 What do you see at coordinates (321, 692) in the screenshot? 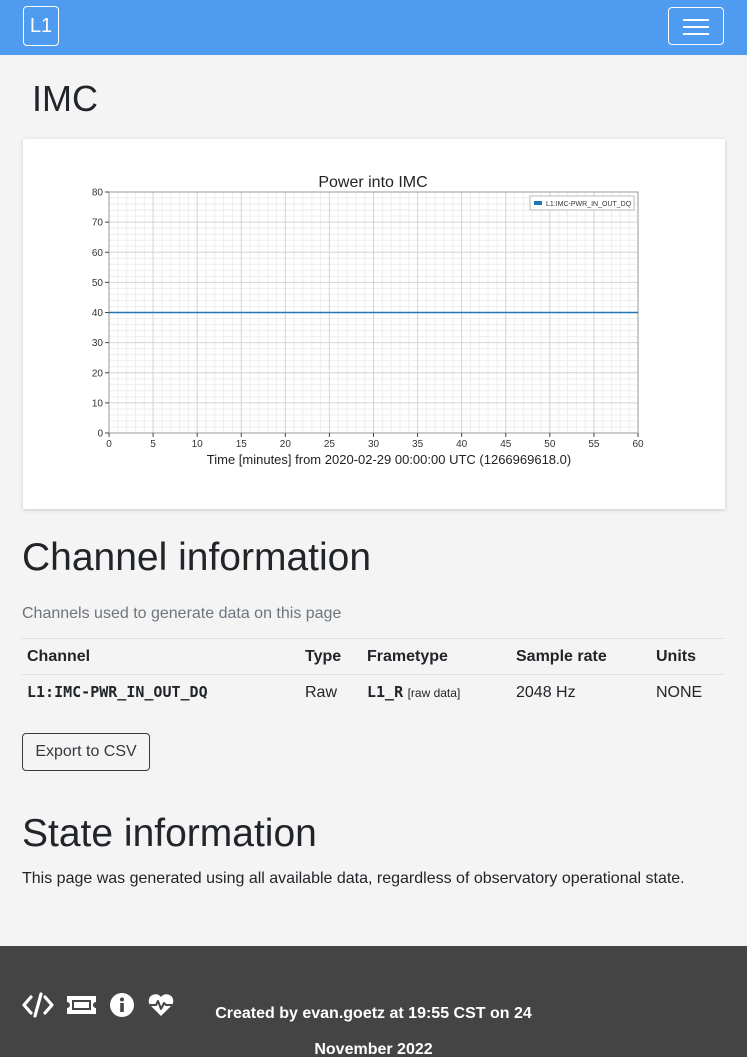
I see `channel-type: Raw` at bounding box center [321, 692].